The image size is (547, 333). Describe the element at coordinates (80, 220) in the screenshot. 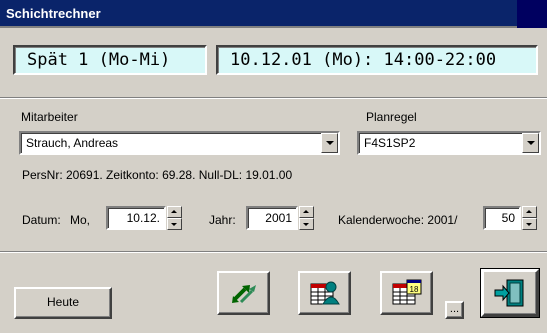

I see `weekday-label: Mo,` at that location.